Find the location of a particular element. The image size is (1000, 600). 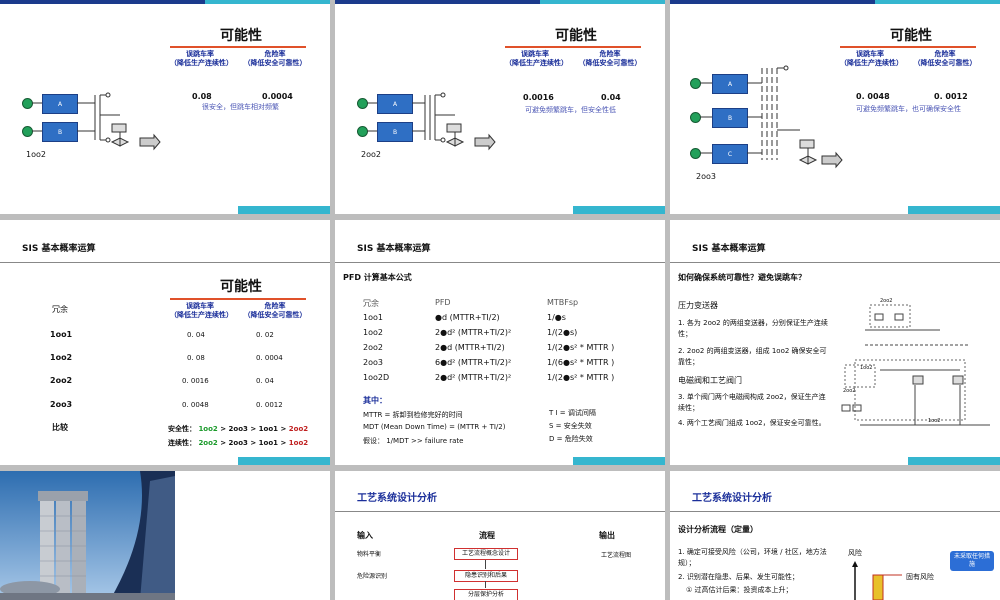

def-d: D = 危险失效 is located at coordinates (571, 439).